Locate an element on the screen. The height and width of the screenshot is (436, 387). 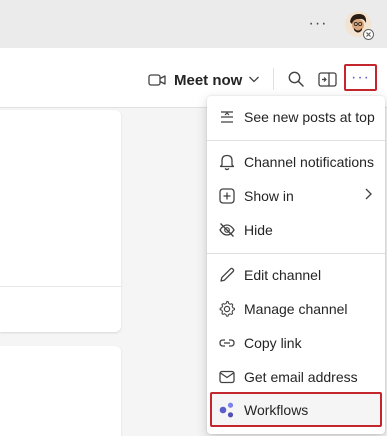
search-icon is located at coordinates (296, 79).